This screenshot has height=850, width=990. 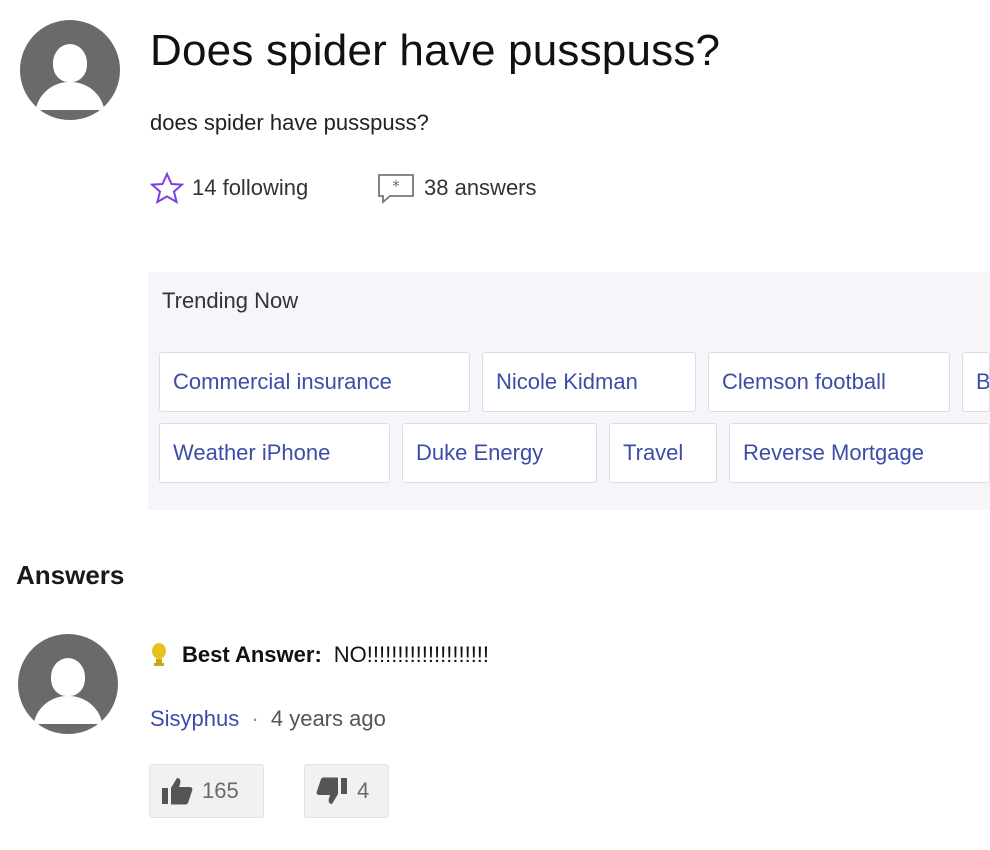 What do you see at coordinates (663, 453) in the screenshot?
I see `trending-chip: Travel` at bounding box center [663, 453].